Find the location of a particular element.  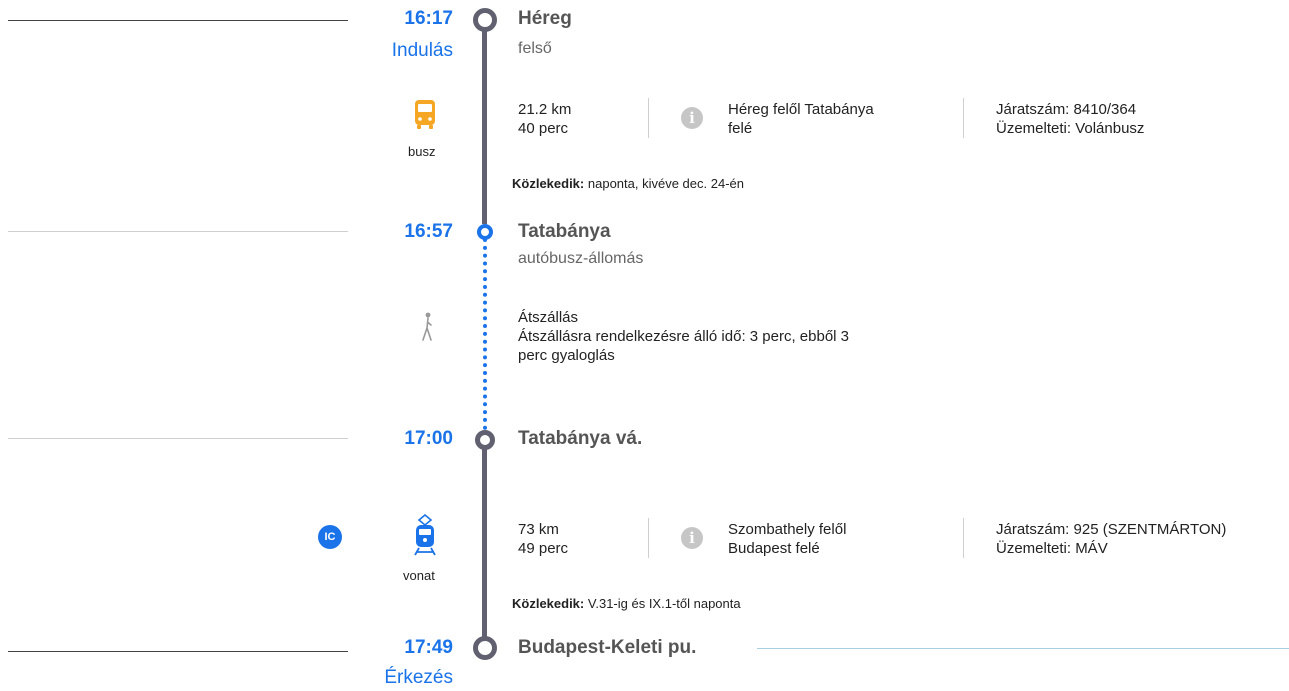

arrival-label: Érkezés is located at coordinates (418, 677).